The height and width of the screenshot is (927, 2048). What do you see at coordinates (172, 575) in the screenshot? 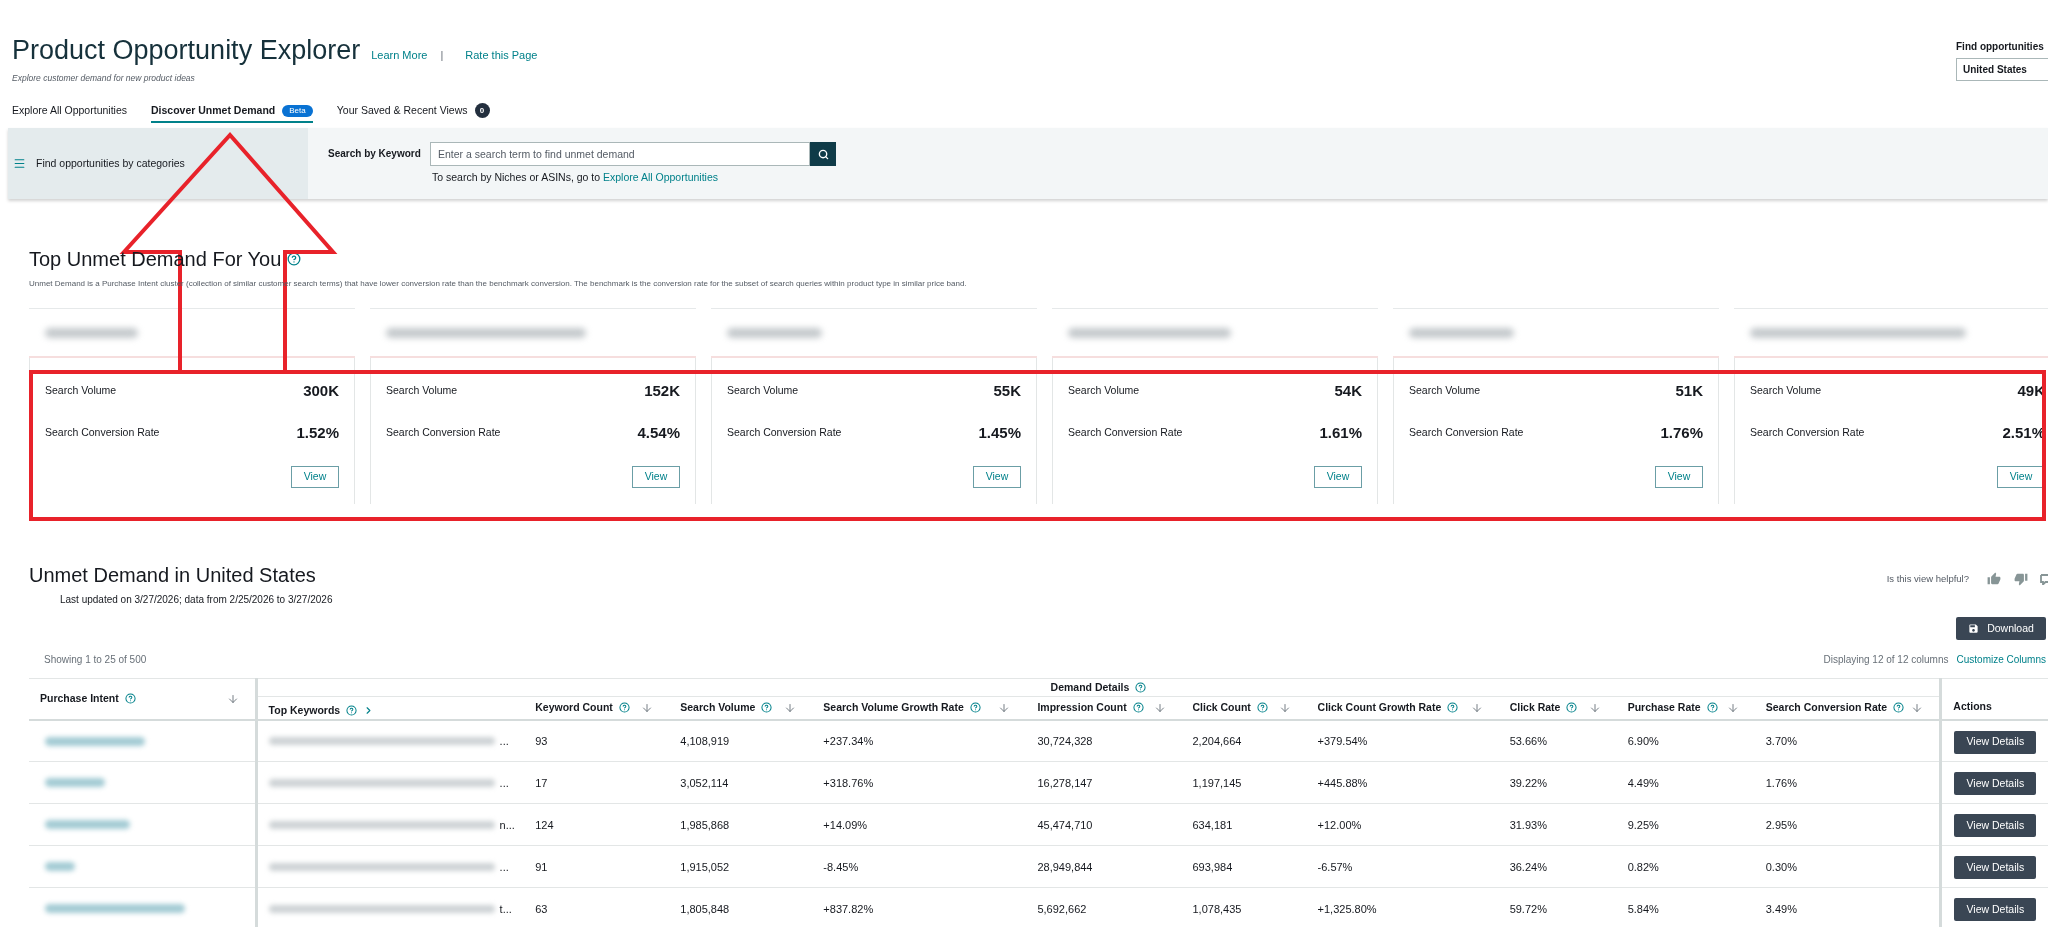
I see `section-title: Unmet Demand in United States` at bounding box center [172, 575].